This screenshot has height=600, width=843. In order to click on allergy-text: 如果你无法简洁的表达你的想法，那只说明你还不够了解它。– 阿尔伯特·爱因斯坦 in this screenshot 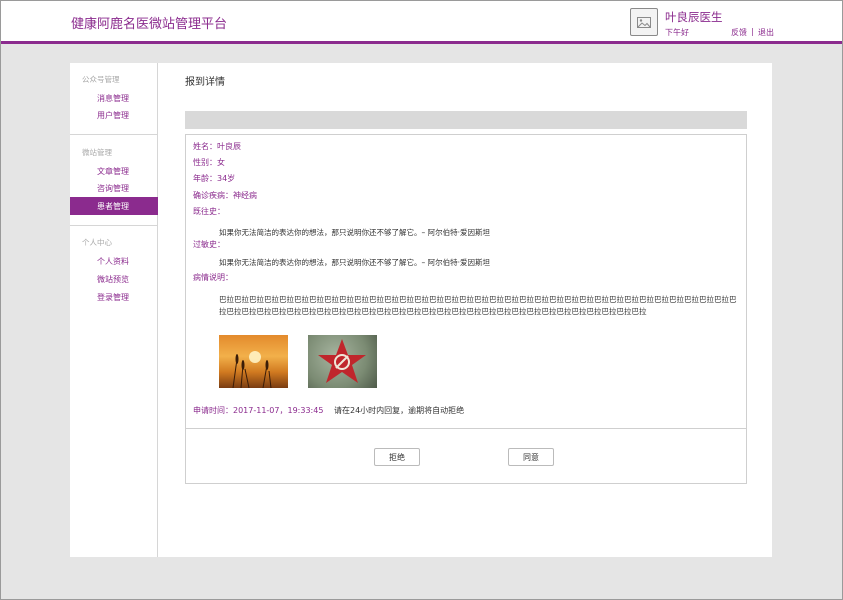, I will do `click(355, 262)`.